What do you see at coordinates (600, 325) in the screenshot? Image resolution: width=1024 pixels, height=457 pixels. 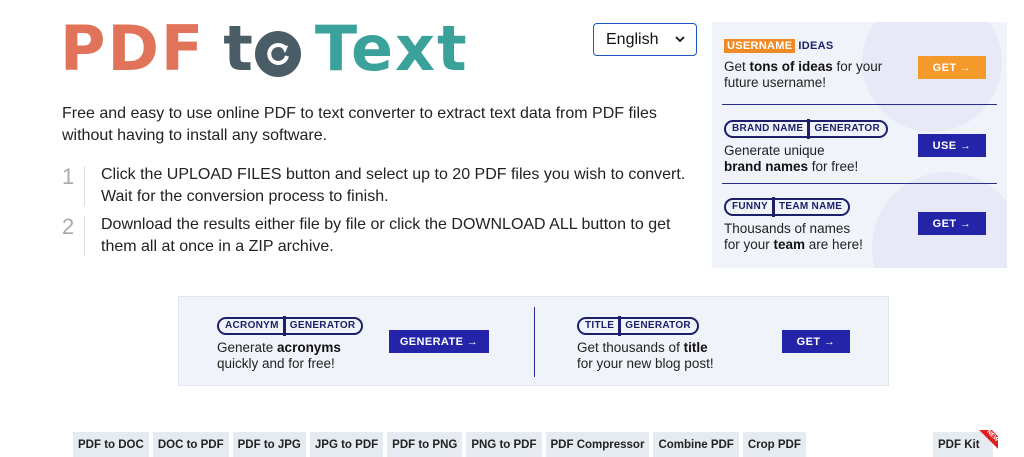 I see `tag-part: TITLE` at bounding box center [600, 325].